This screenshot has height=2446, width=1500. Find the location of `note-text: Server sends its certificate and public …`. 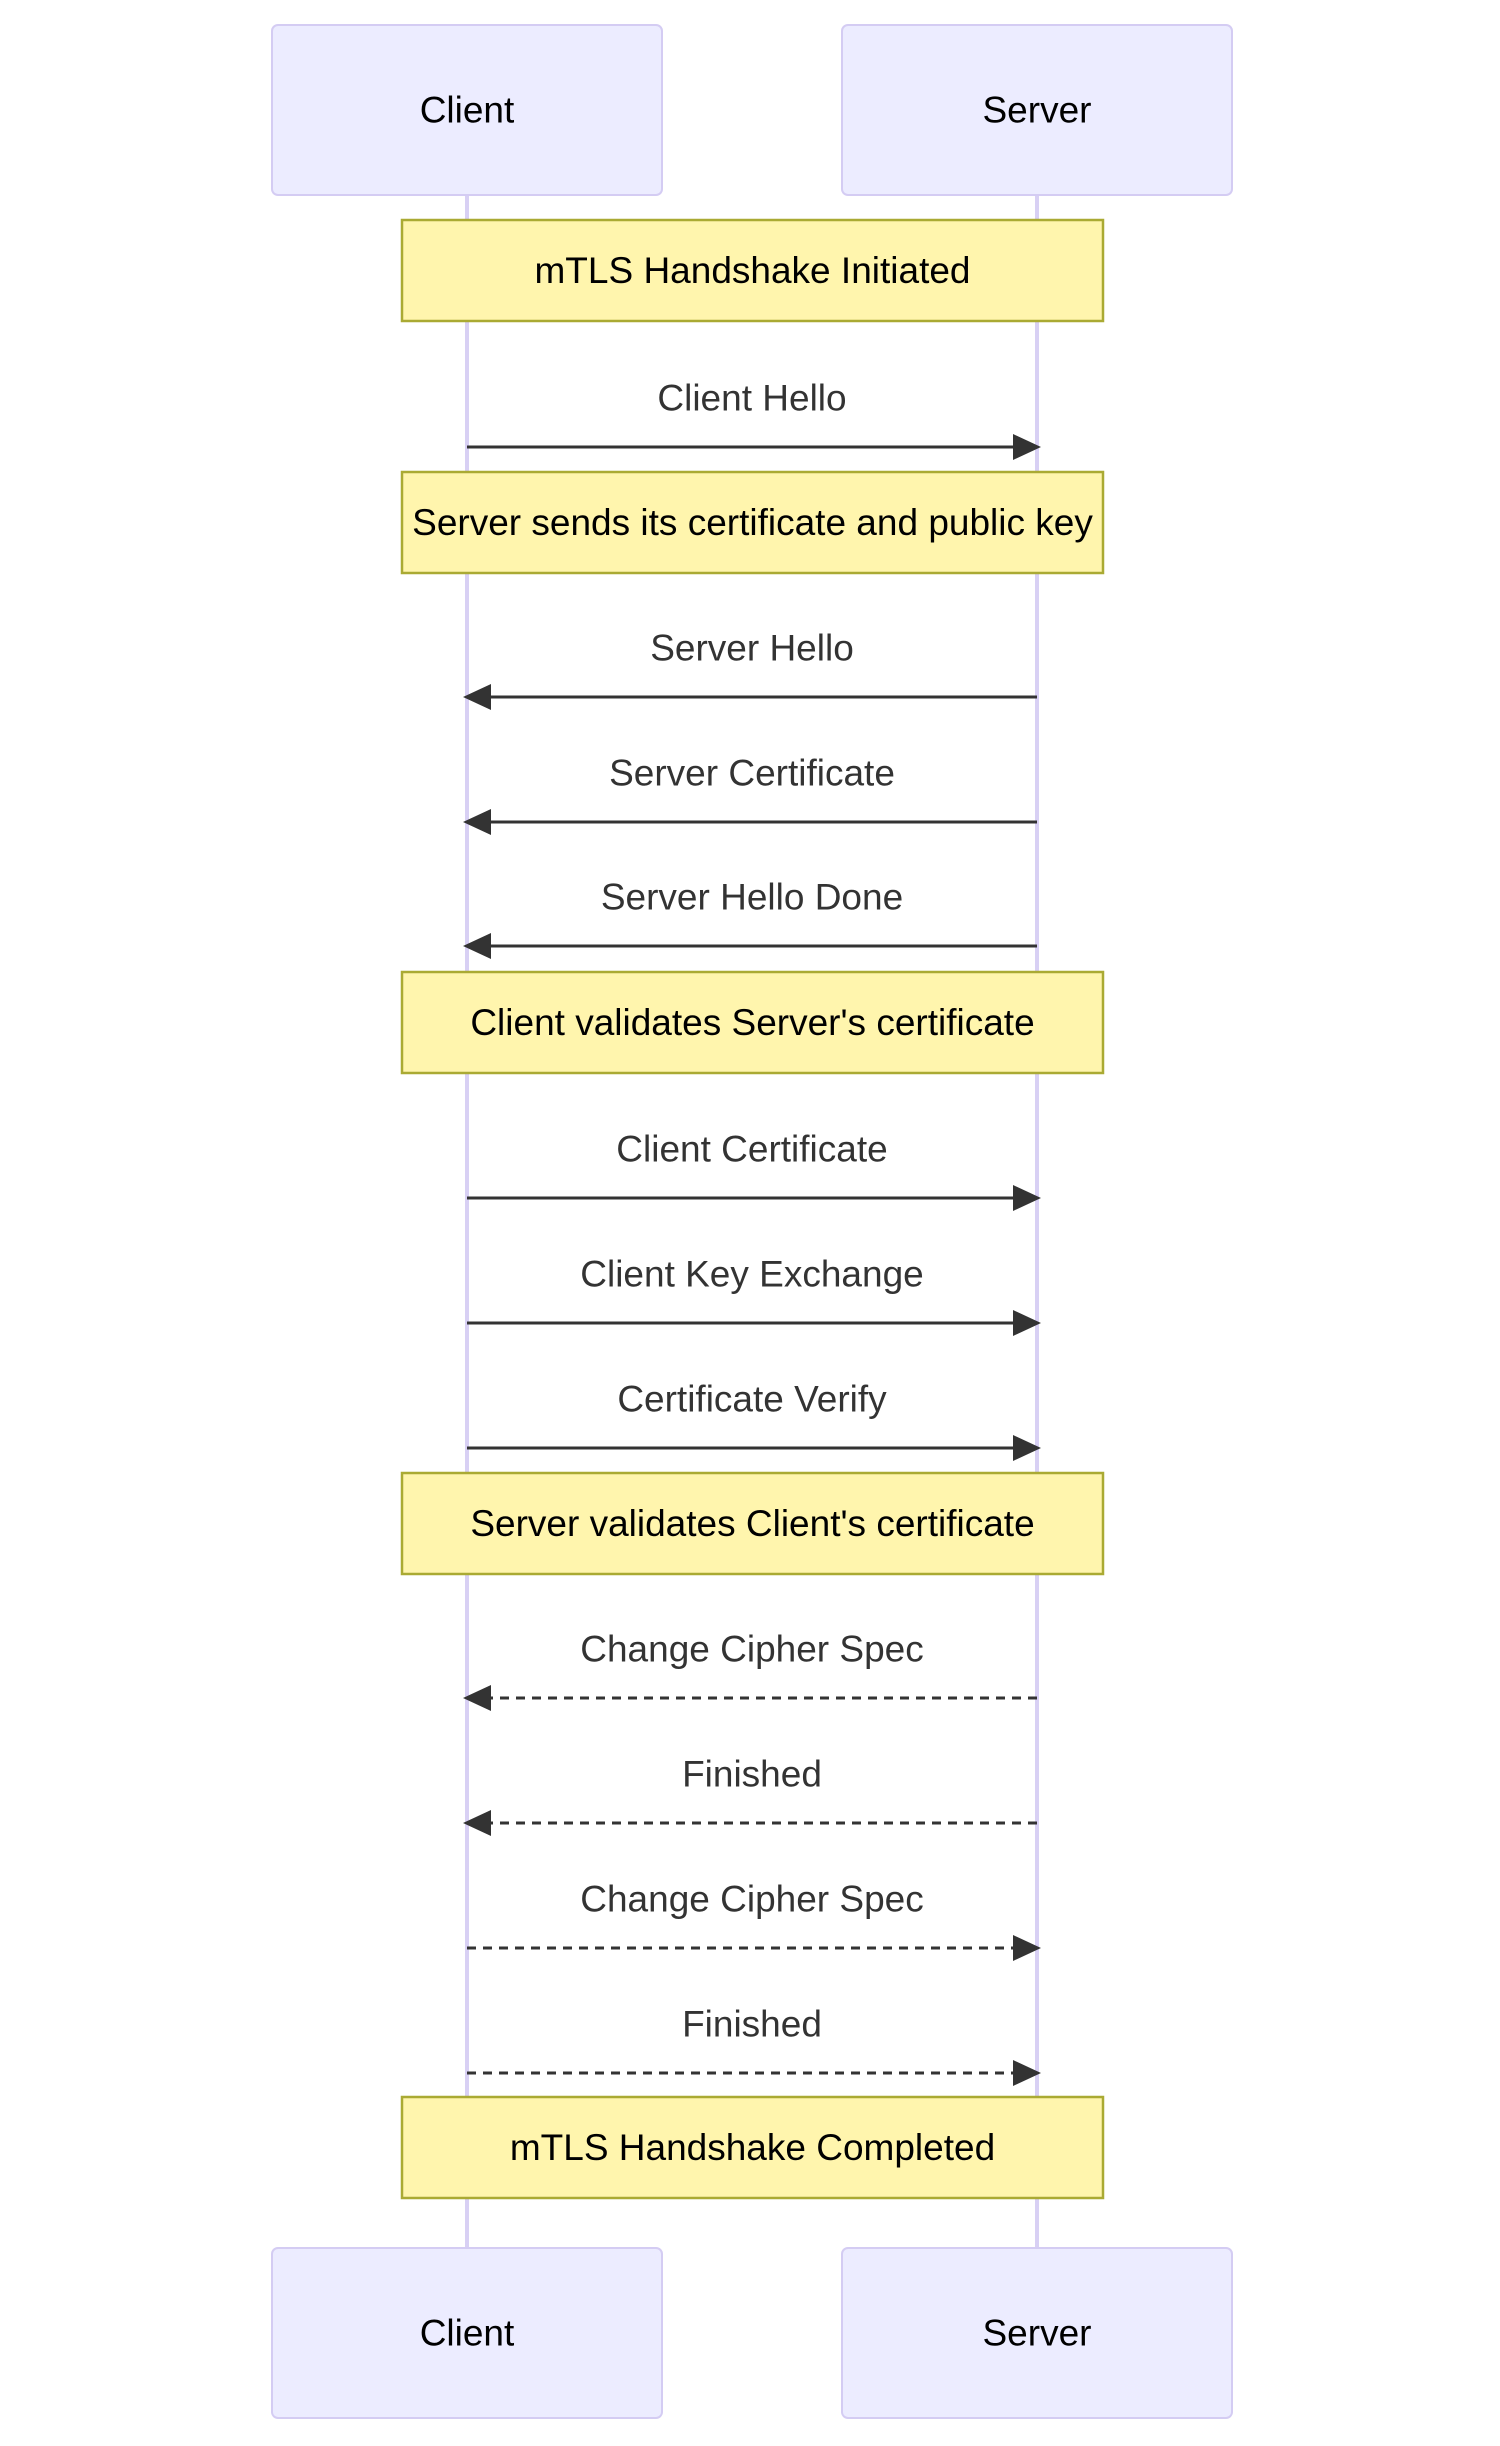

note-text: Server sends its certificate and public … is located at coordinates (752, 522).